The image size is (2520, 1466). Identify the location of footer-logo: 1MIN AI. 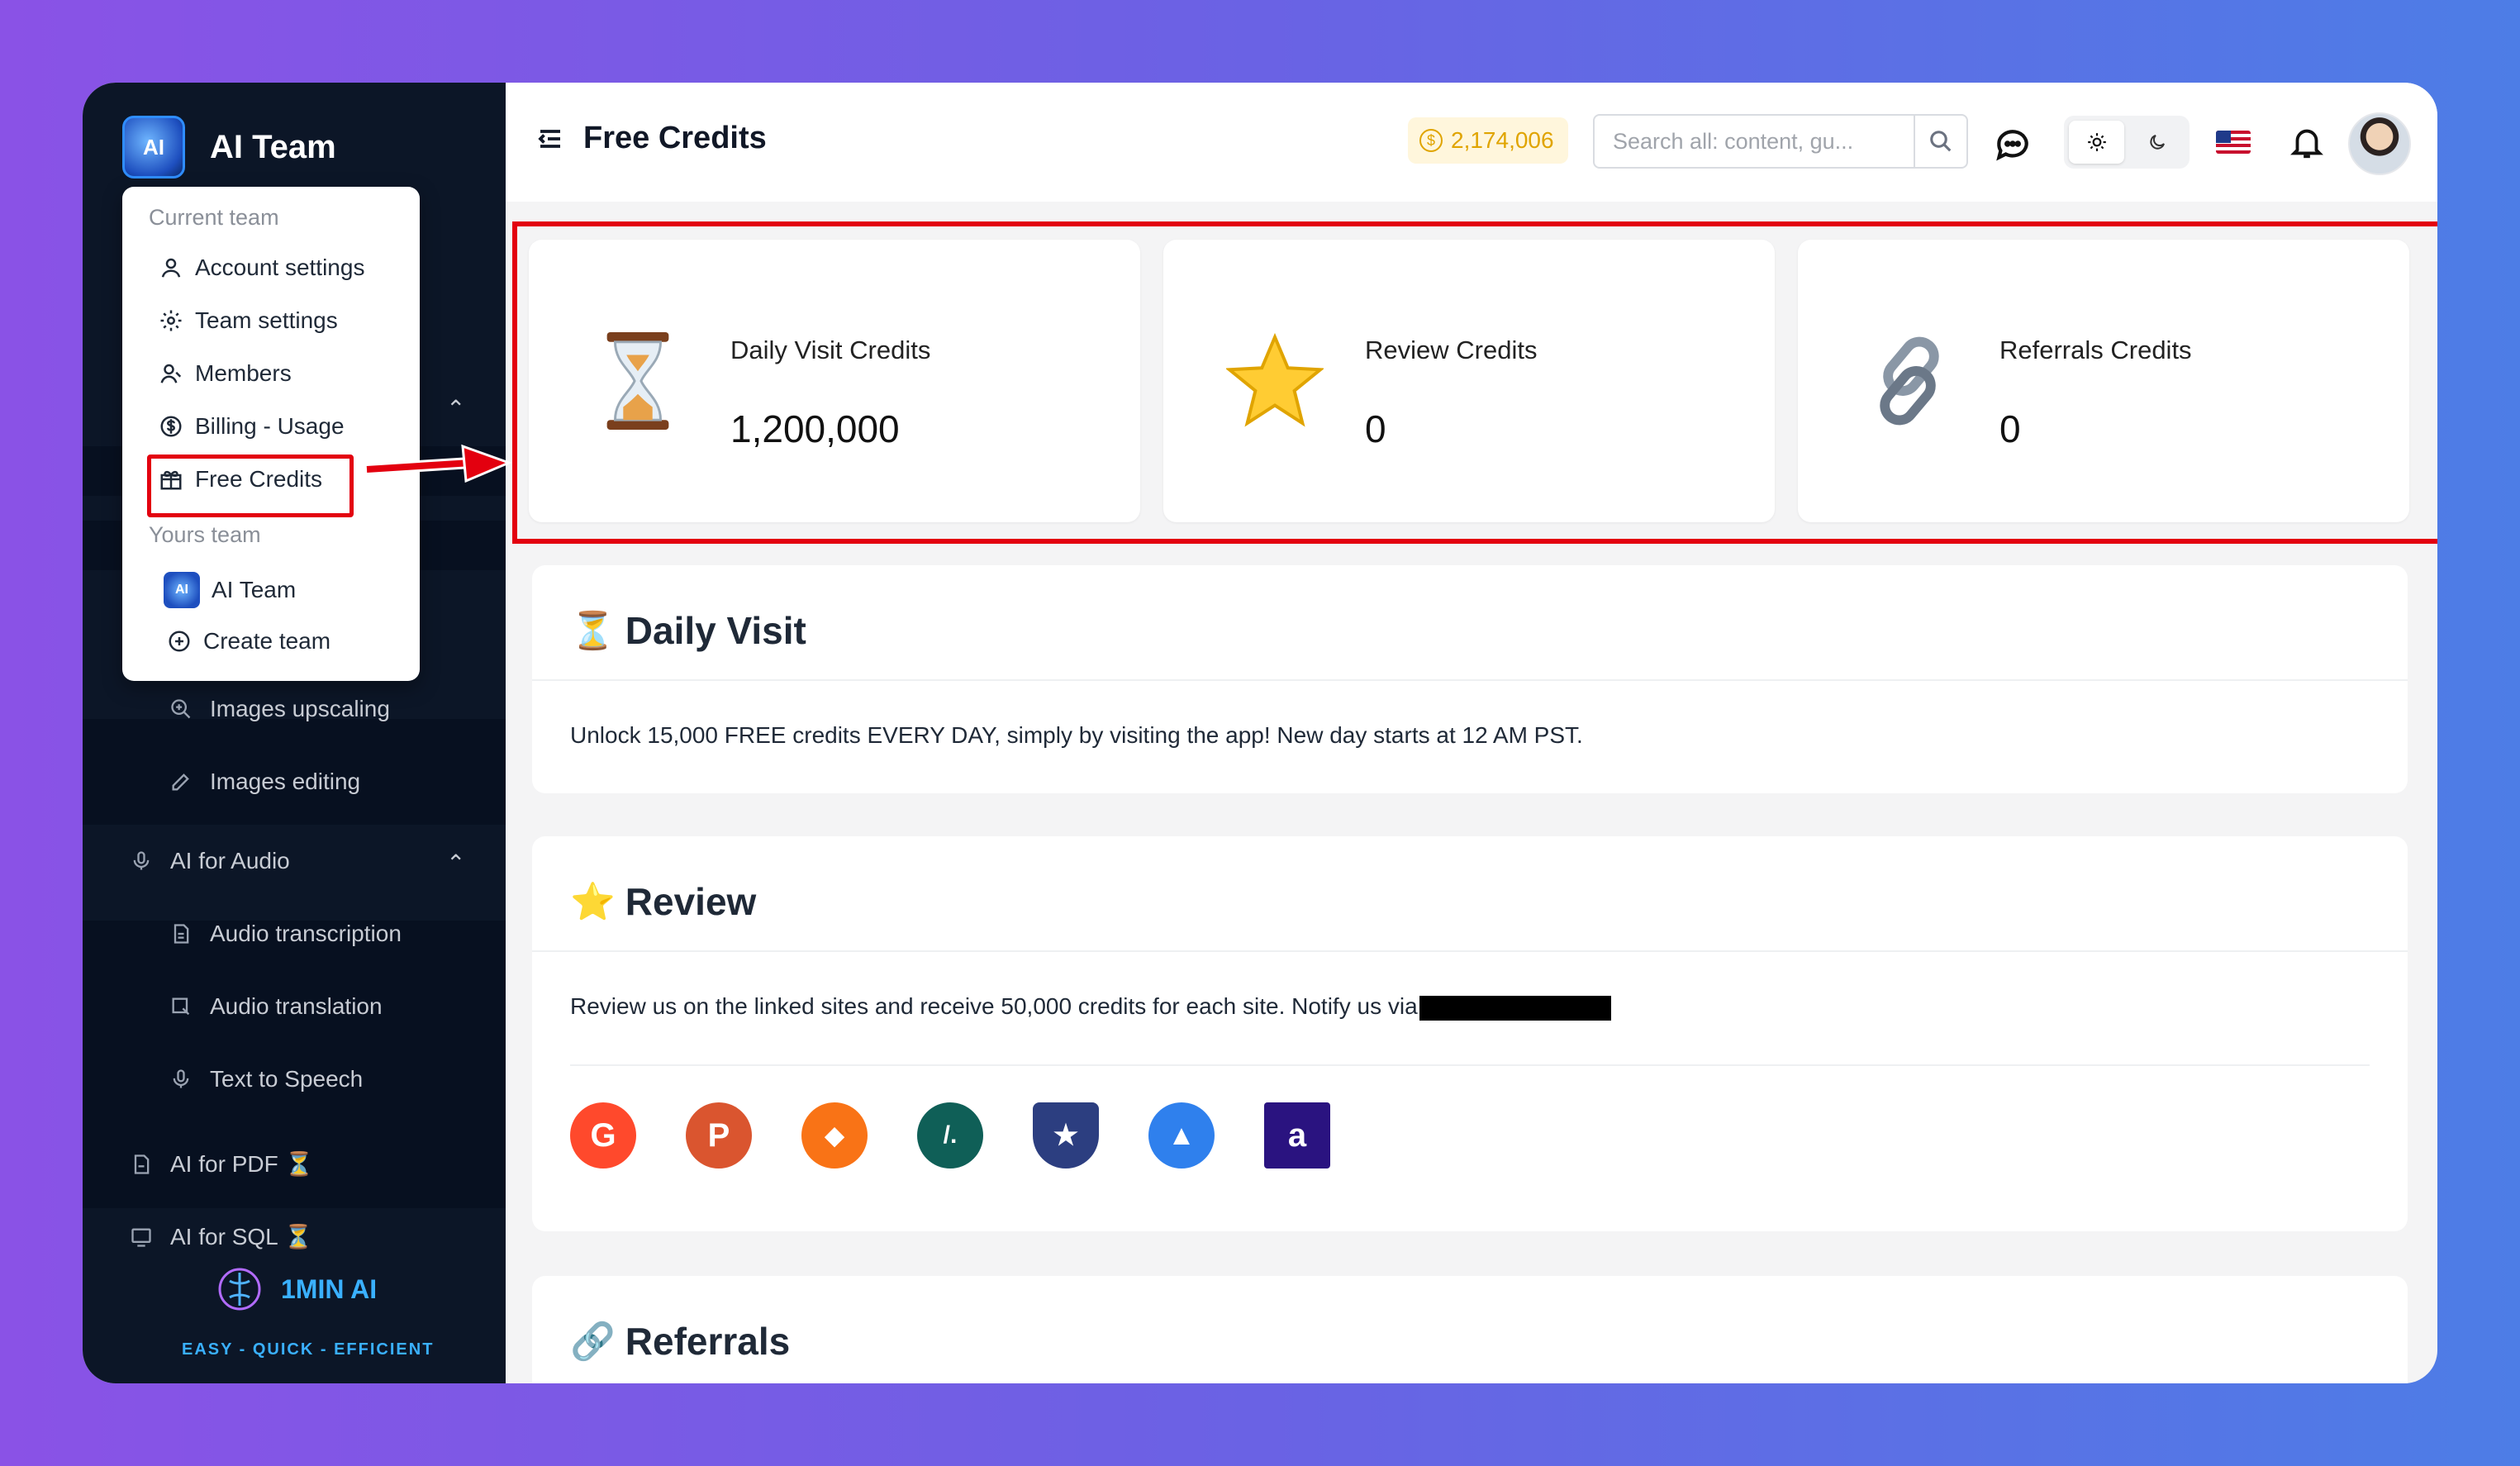
(296, 1289).